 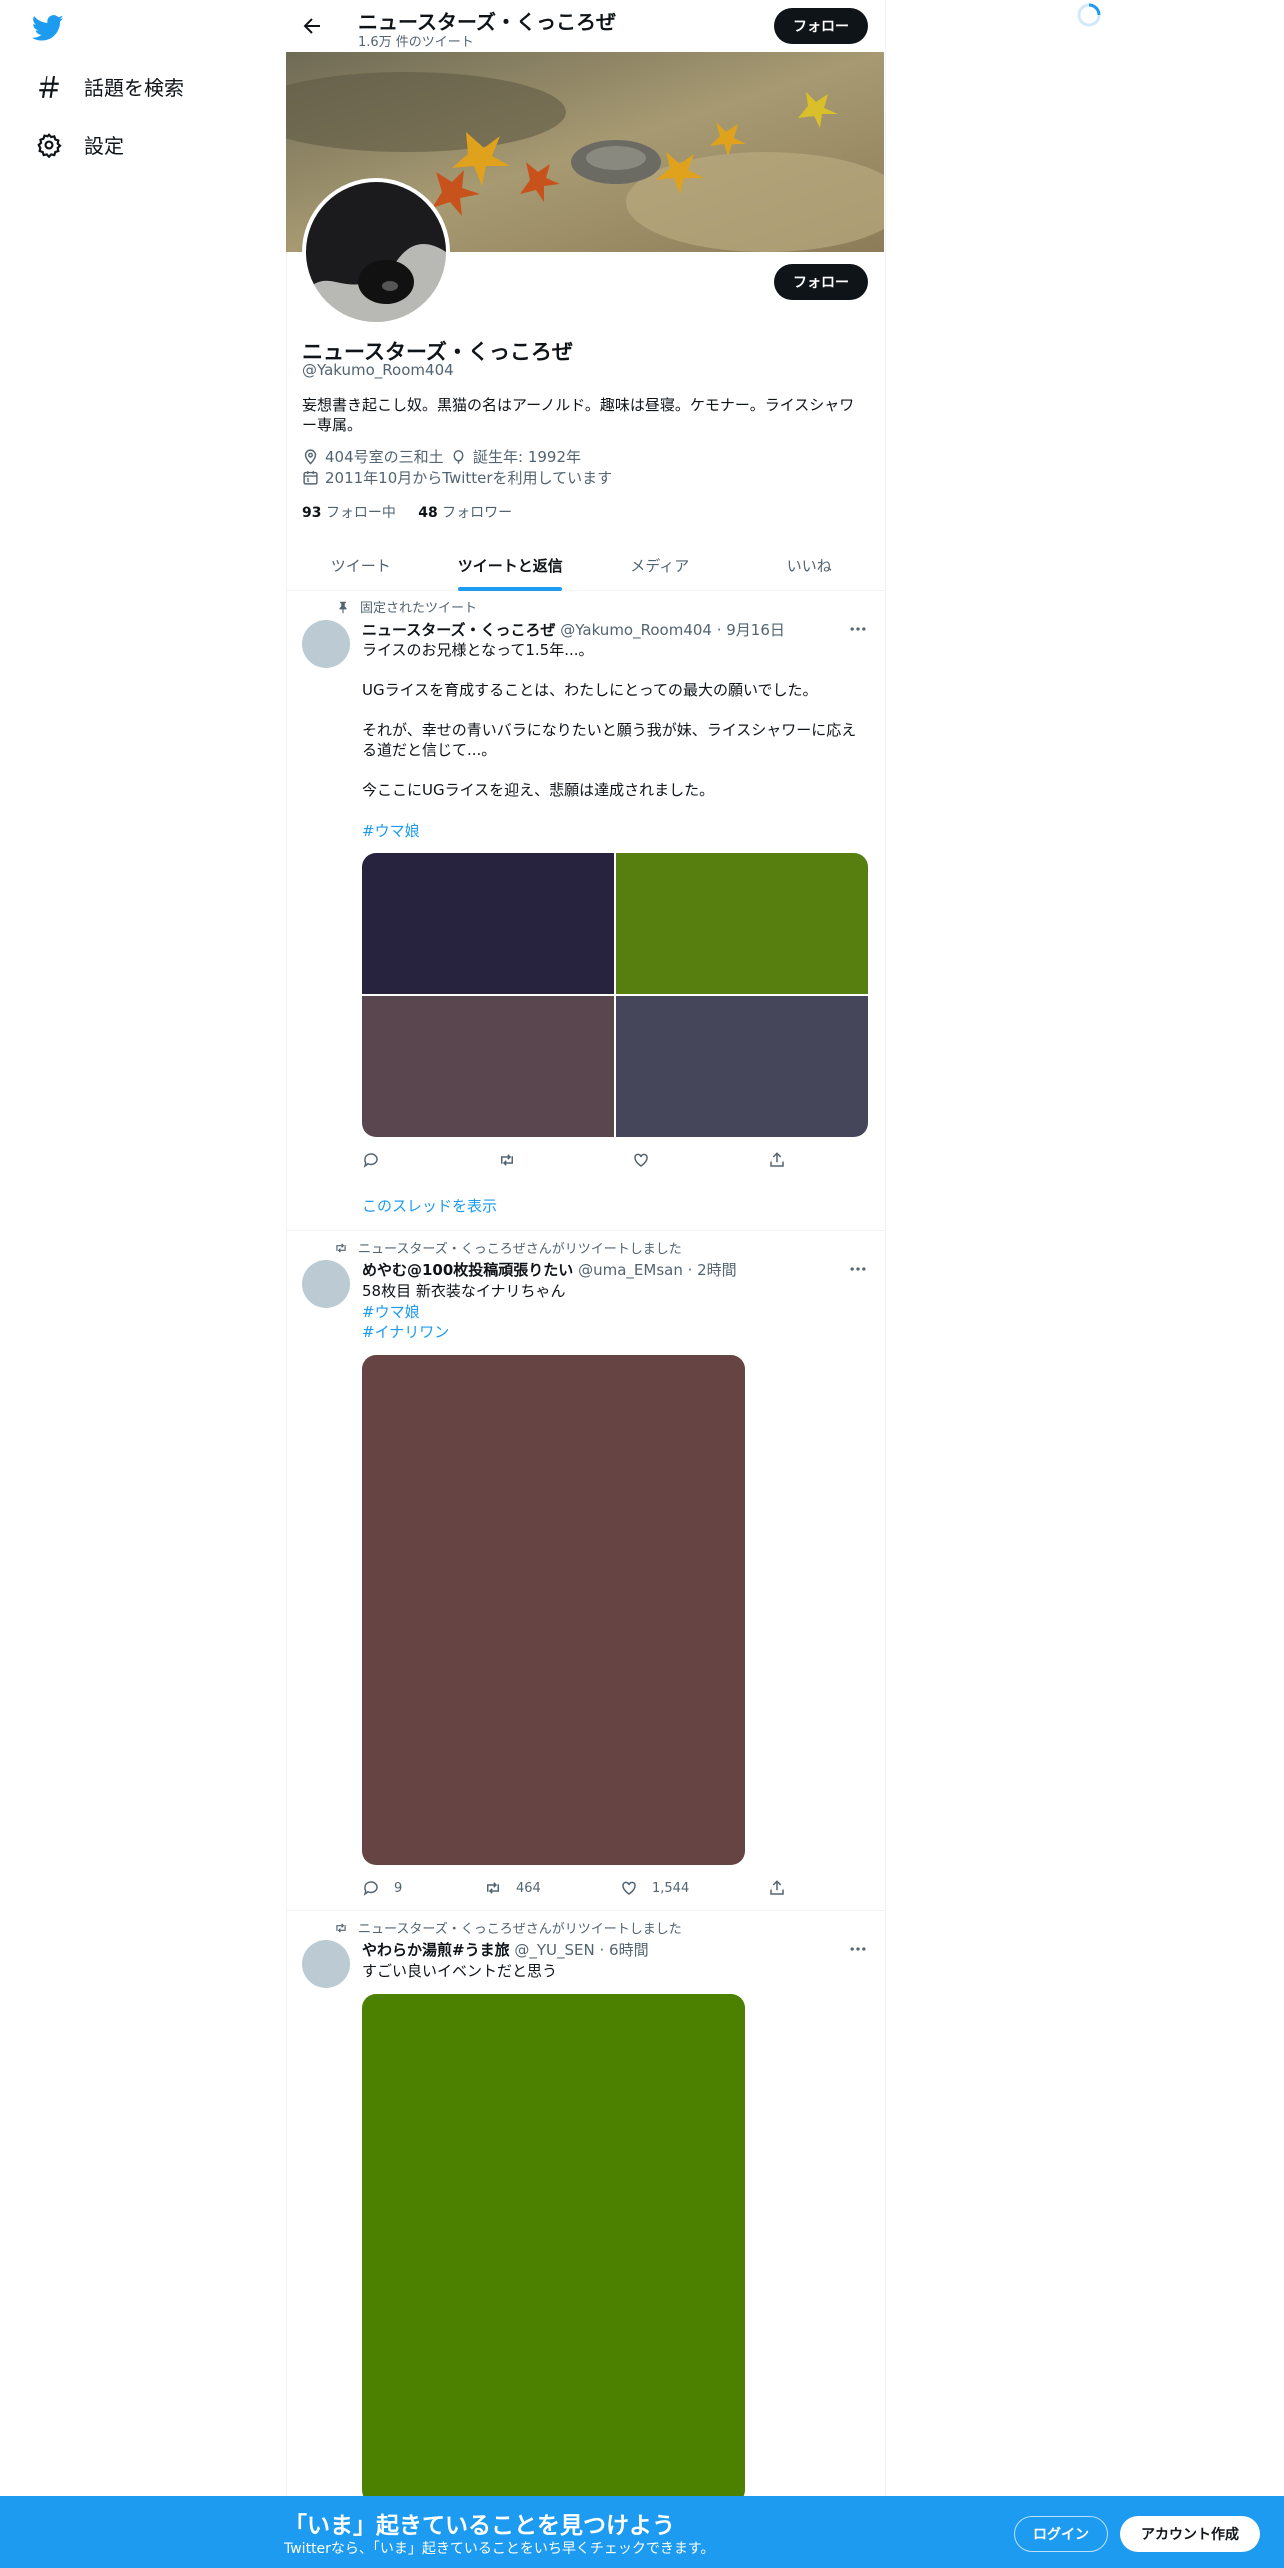 I want to click on nav-explore-label: 話題を検索, so click(x=134, y=88).